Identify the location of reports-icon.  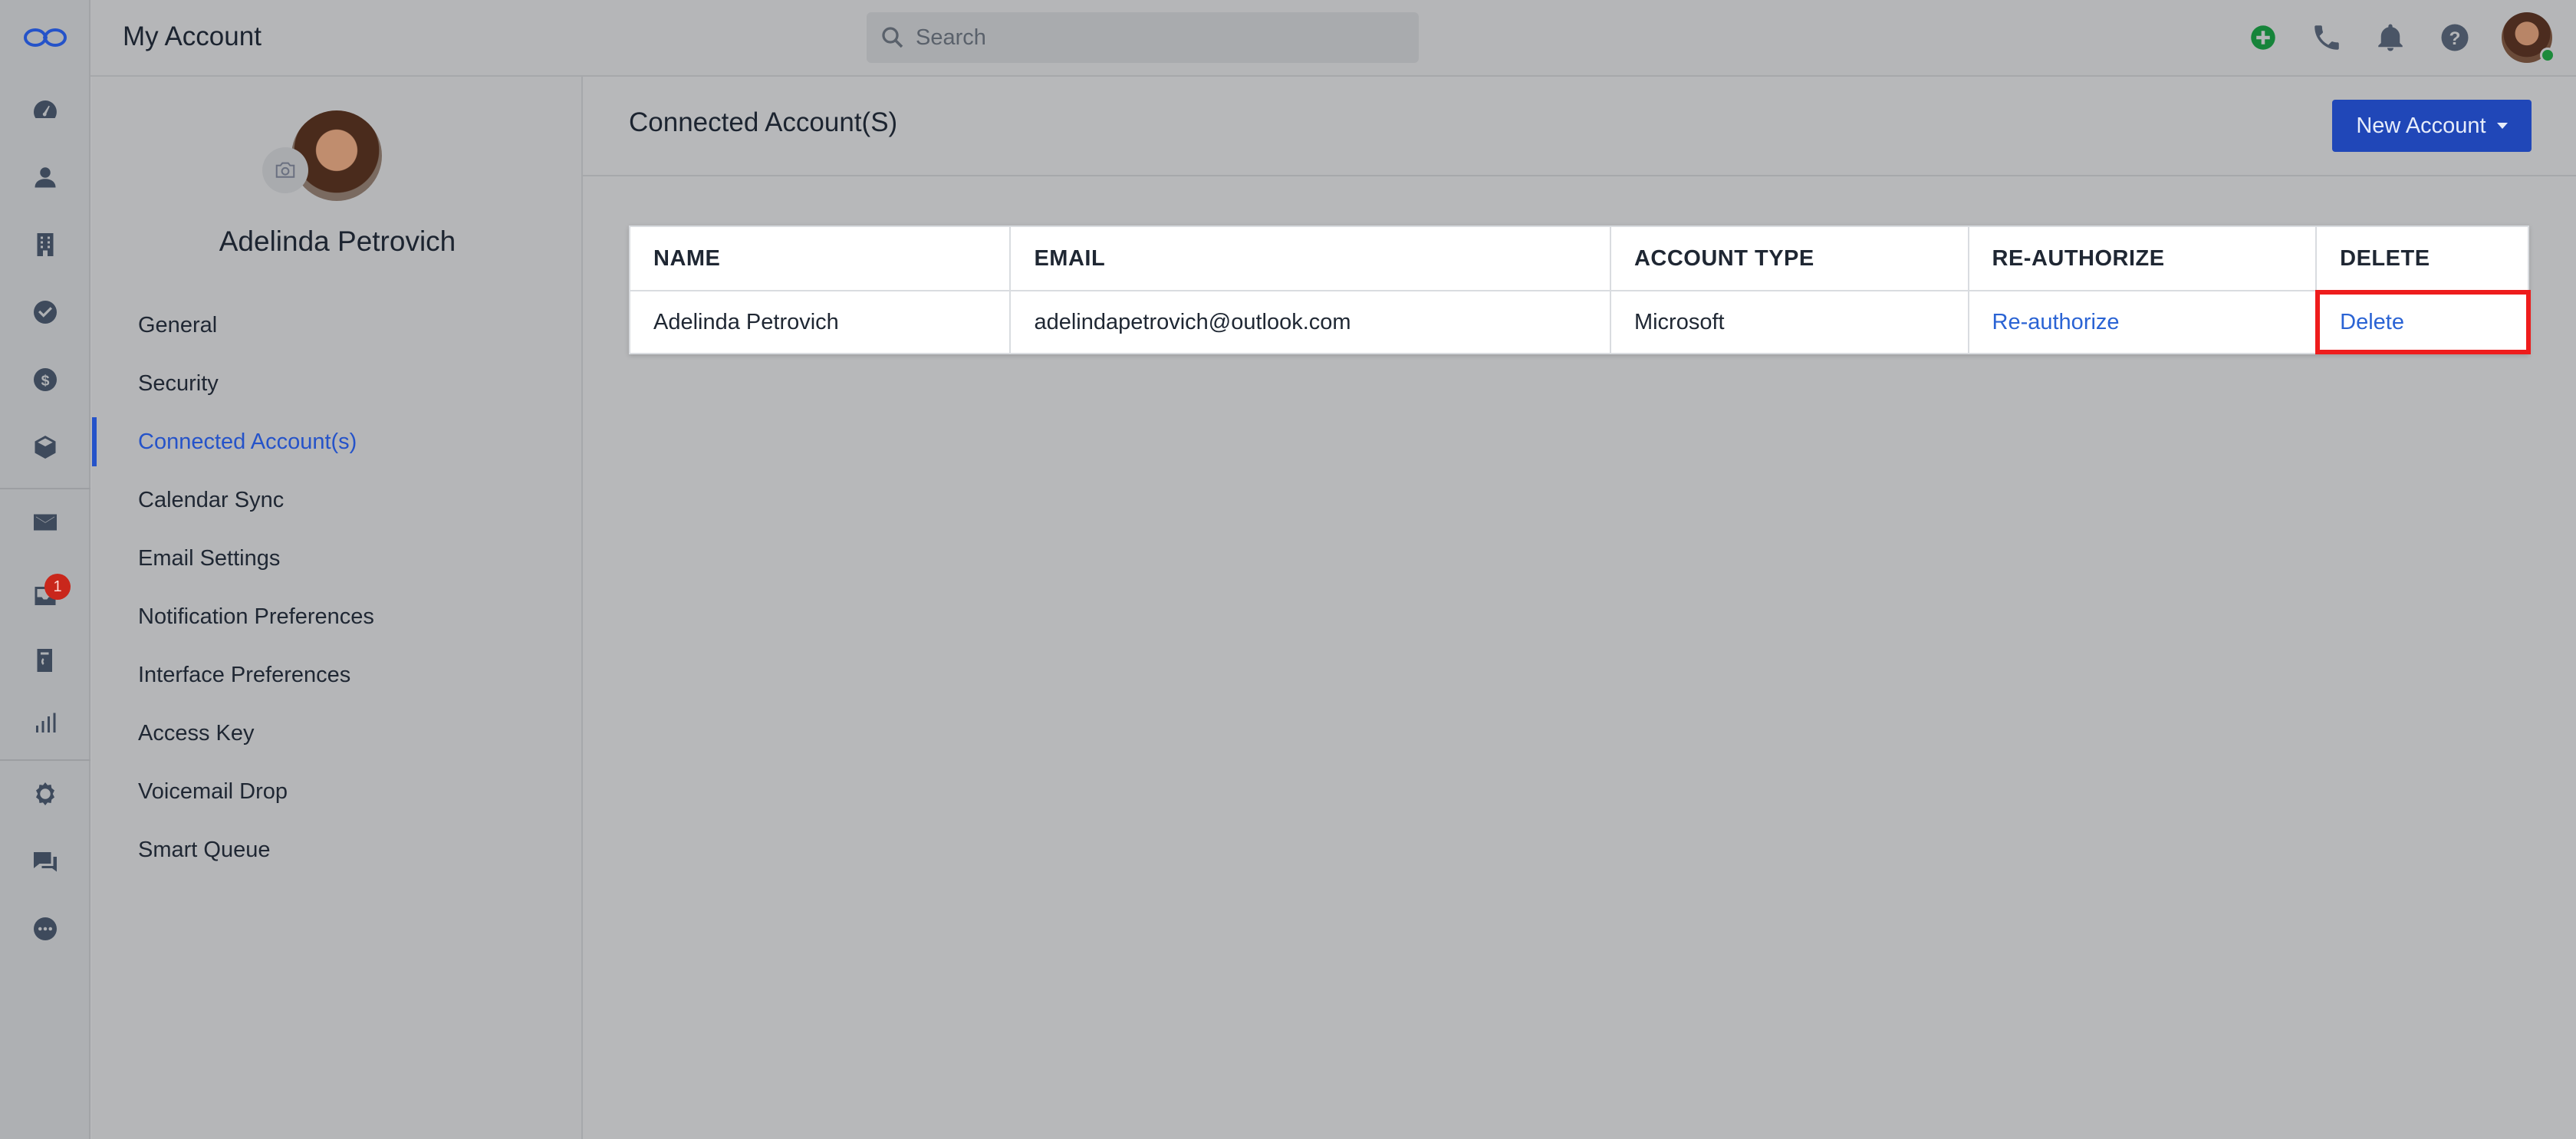
(45, 723).